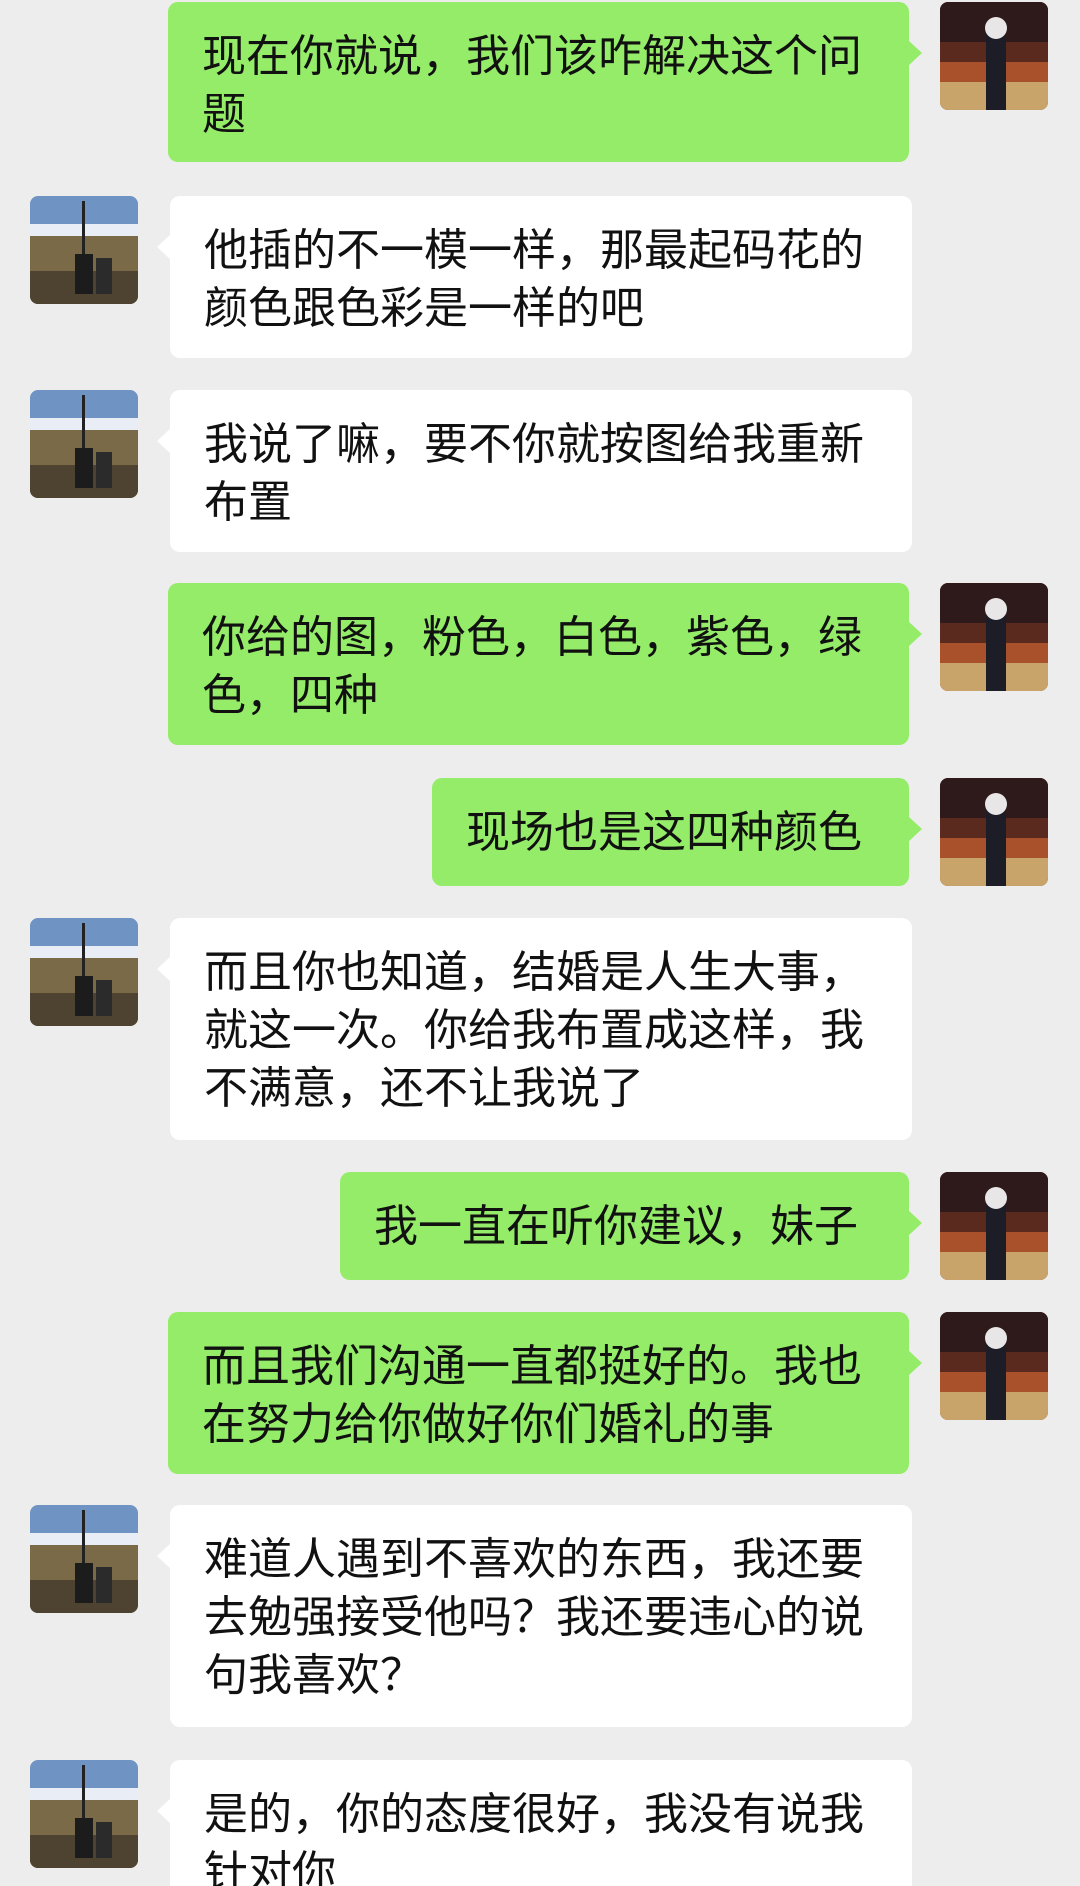 The height and width of the screenshot is (1886, 1080). Describe the element at coordinates (631, 1226) in the screenshot. I see `sent-message-bubble: 我一直在听你建议，妹子` at that location.